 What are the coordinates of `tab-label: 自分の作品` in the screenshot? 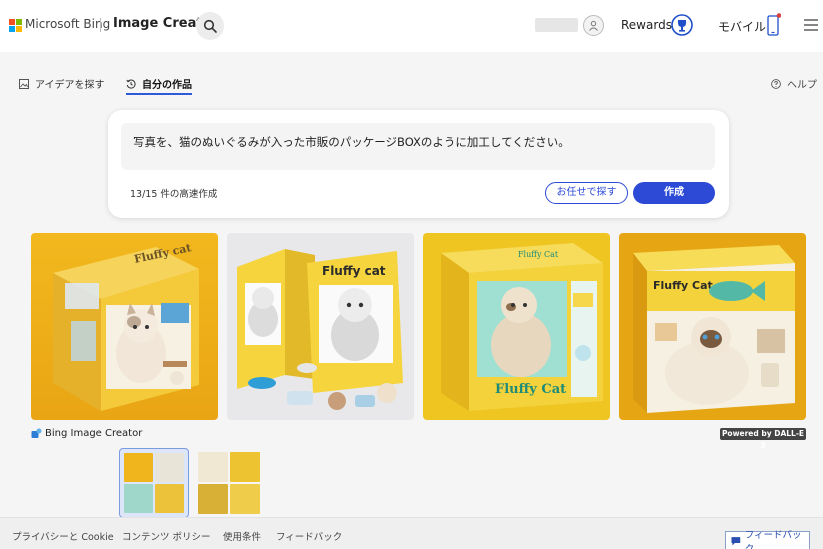 It's located at (167, 85).